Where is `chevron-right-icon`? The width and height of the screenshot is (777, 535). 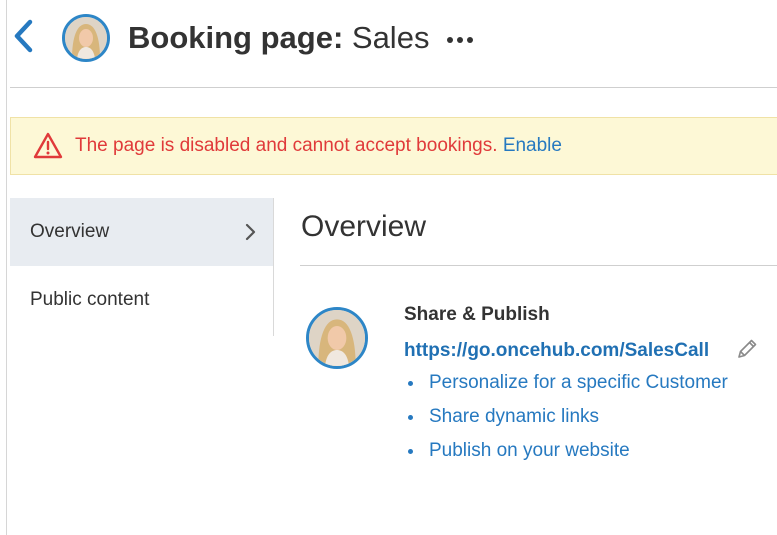 chevron-right-icon is located at coordinates (250, 232).